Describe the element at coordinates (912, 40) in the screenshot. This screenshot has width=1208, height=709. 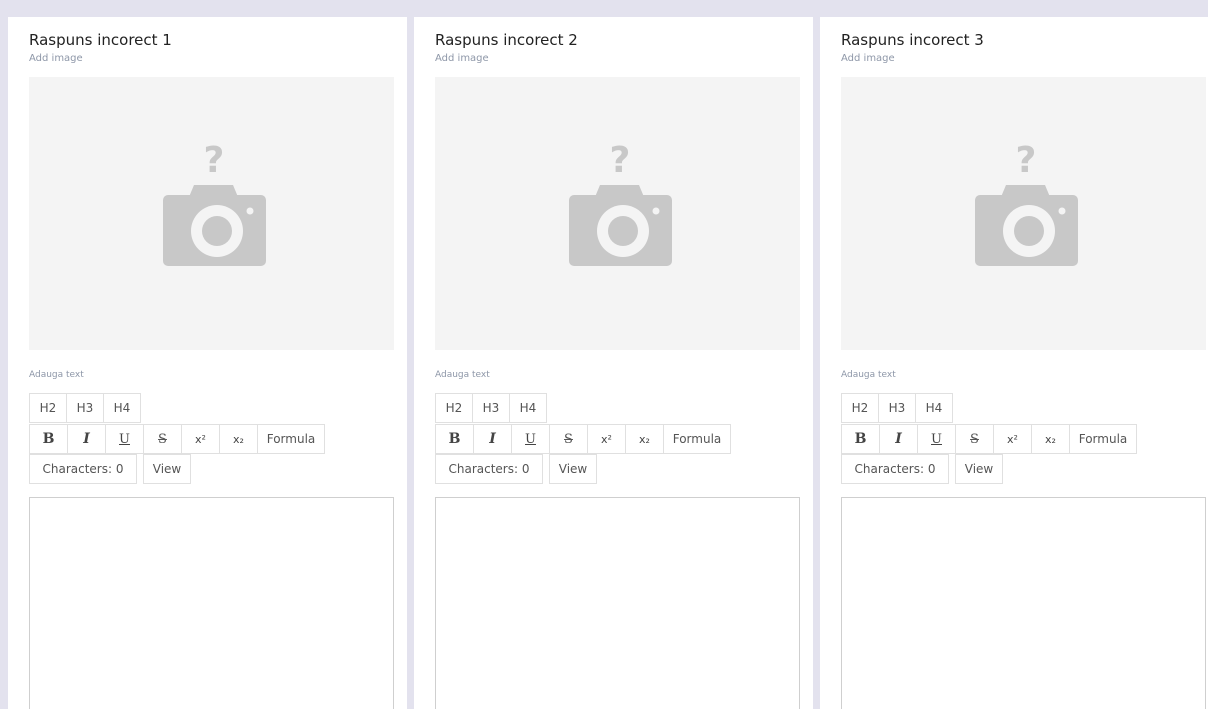
I see `card-title: Raspuns incorect 3` at that location.